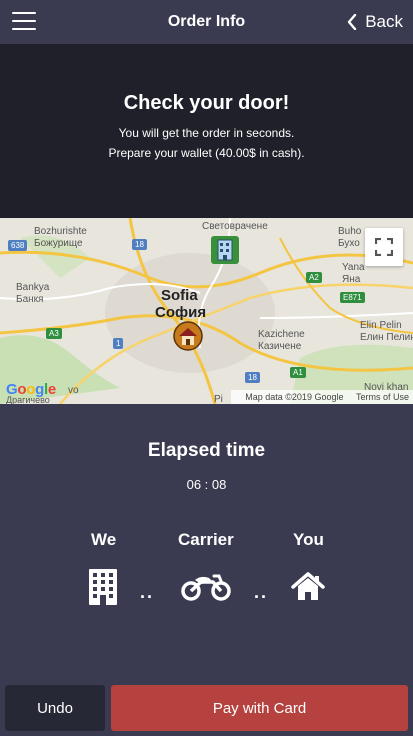 The height and width of the screenshot is (736, 413). Describe the element at coordinates (384, 21) in the screenshot. I see `back-label: Back` at that location.